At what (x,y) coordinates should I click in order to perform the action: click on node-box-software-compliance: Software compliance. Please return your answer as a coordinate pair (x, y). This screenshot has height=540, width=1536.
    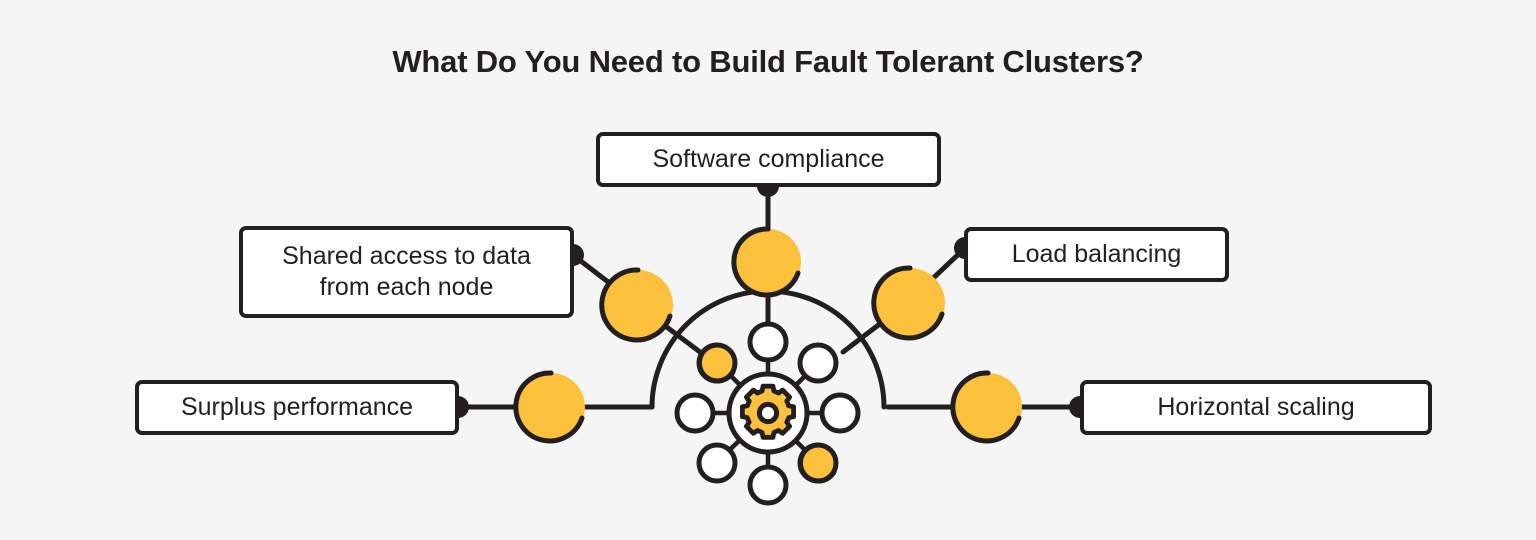
    Looking at the image, I should click on (768, 159).